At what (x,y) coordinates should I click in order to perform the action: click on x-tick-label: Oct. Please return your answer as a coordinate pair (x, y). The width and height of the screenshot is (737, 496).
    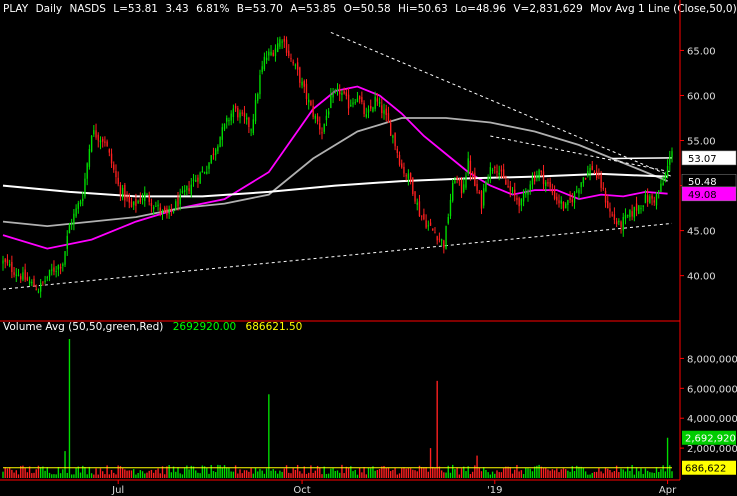
    Looking at the image, I should click on (301, 490).